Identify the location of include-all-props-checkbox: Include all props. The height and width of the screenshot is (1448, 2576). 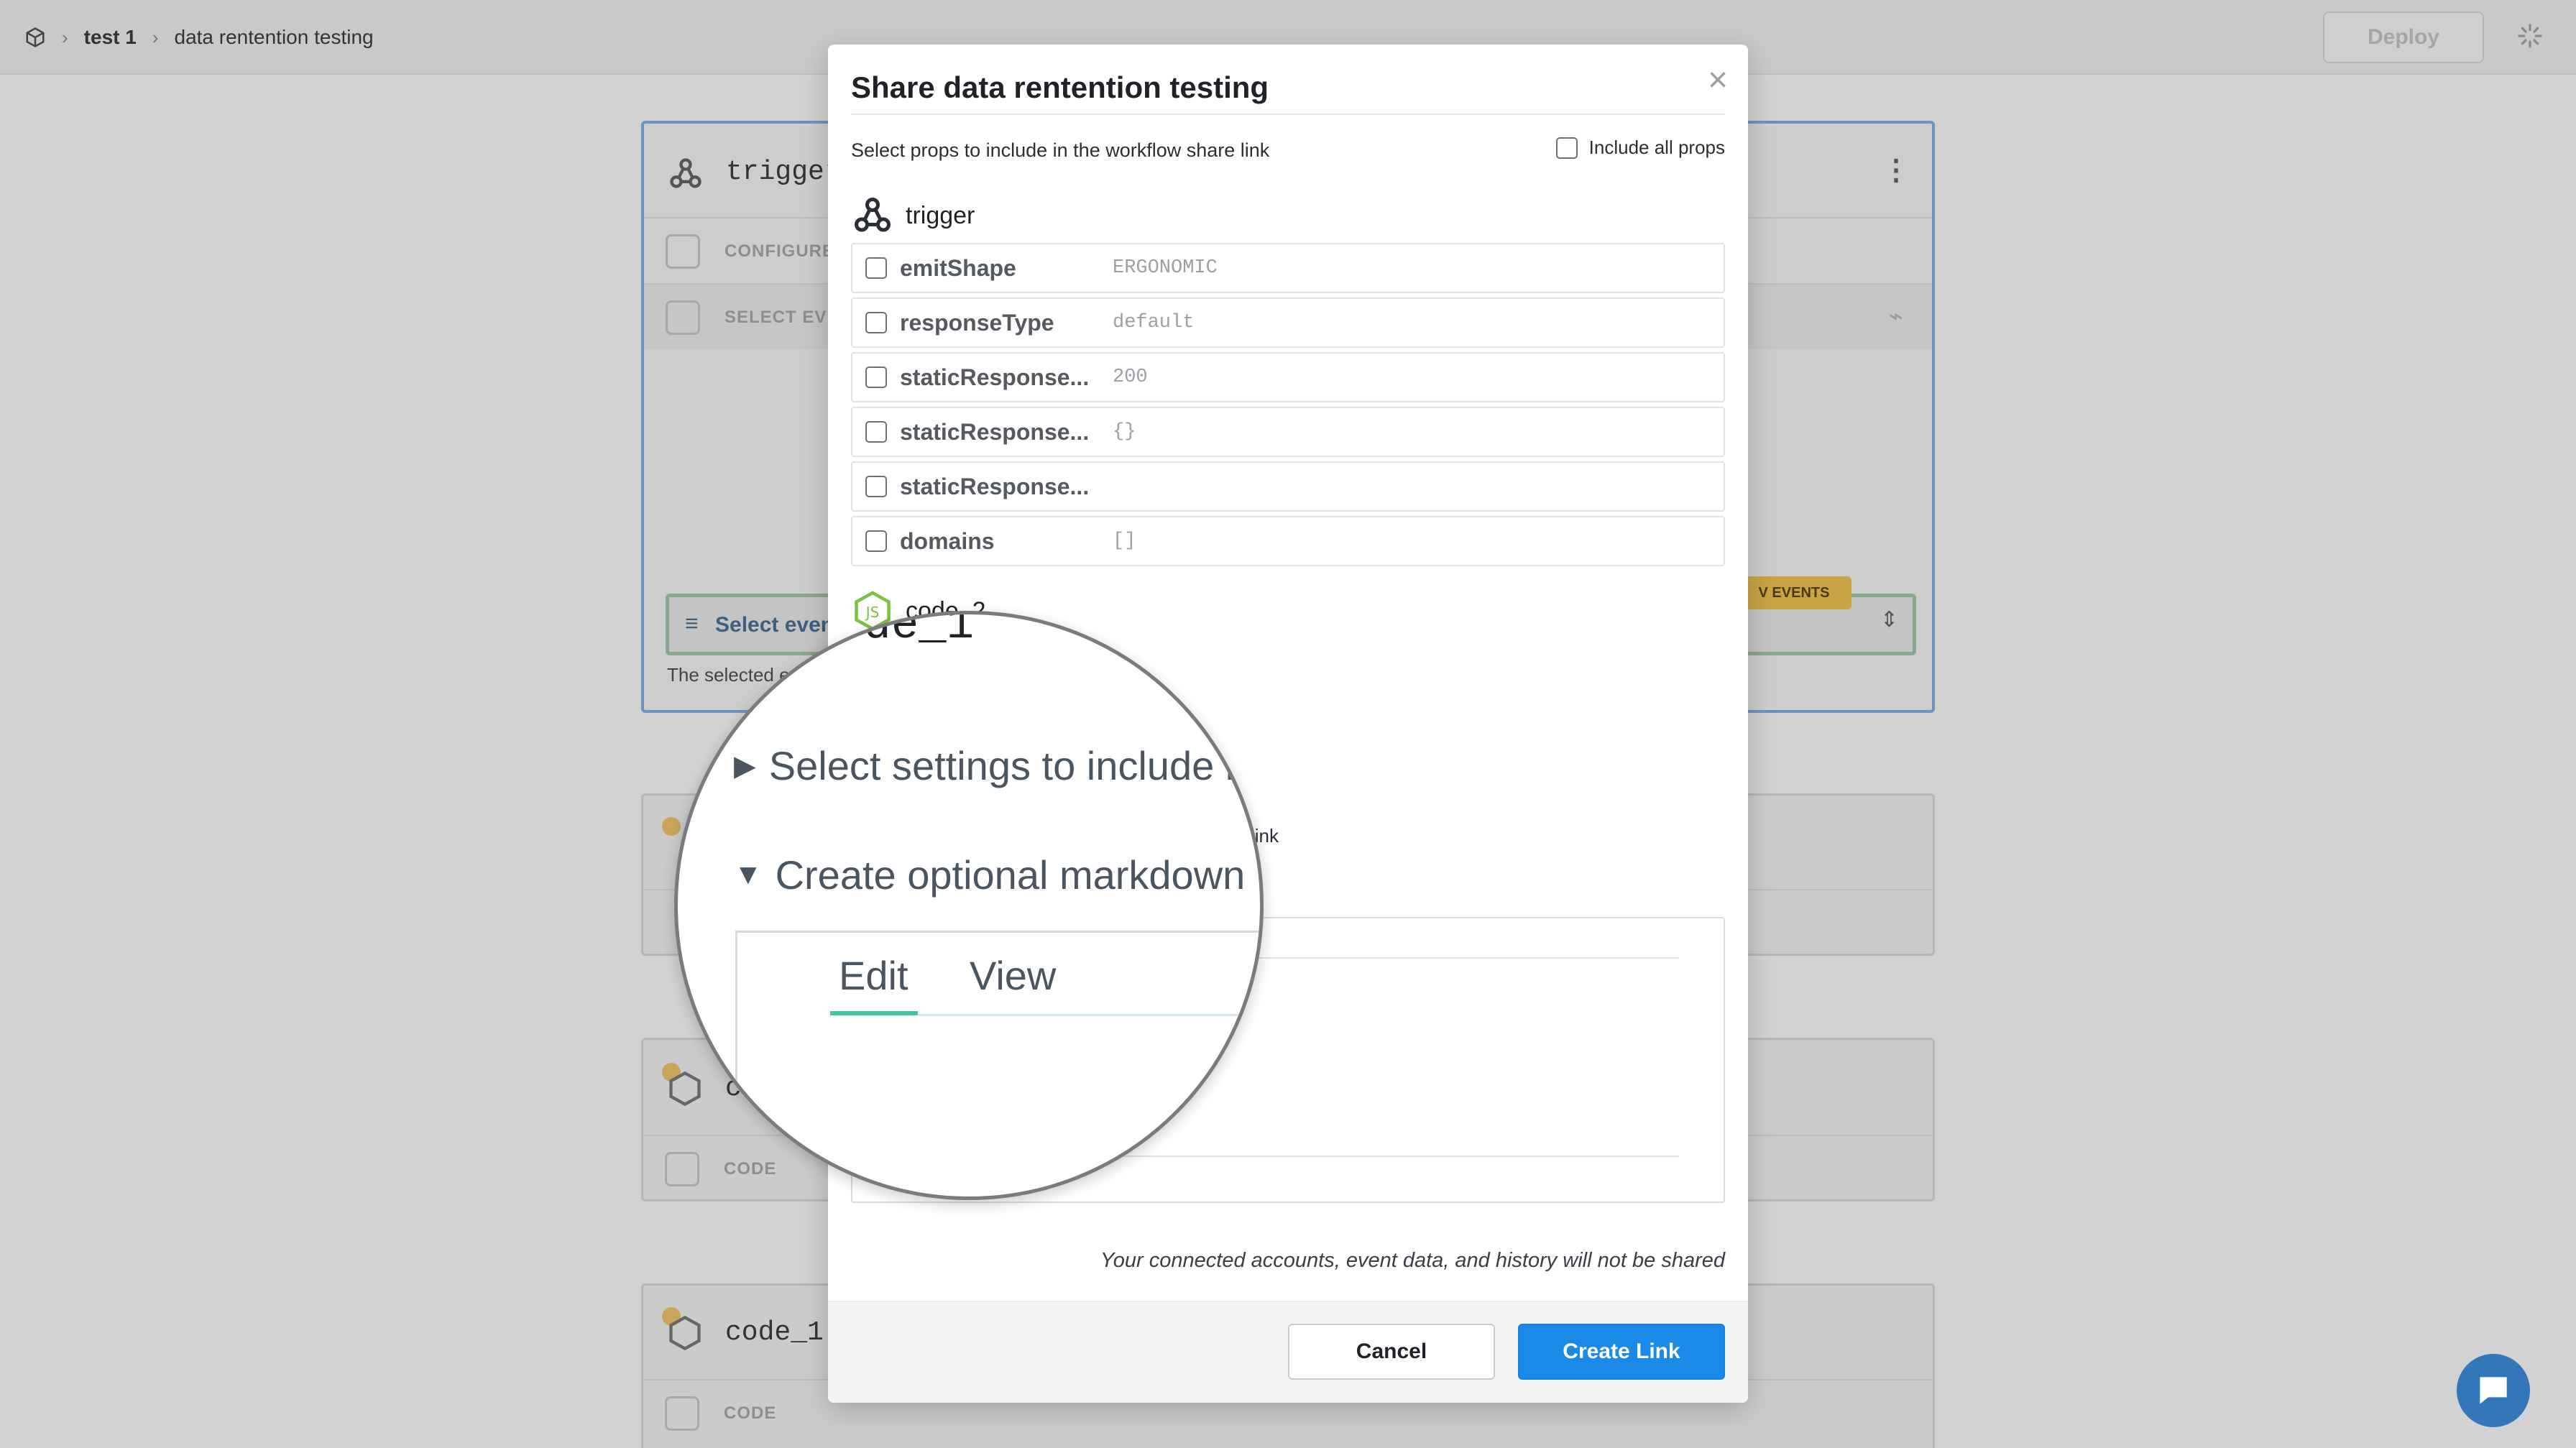
(1640, 148).